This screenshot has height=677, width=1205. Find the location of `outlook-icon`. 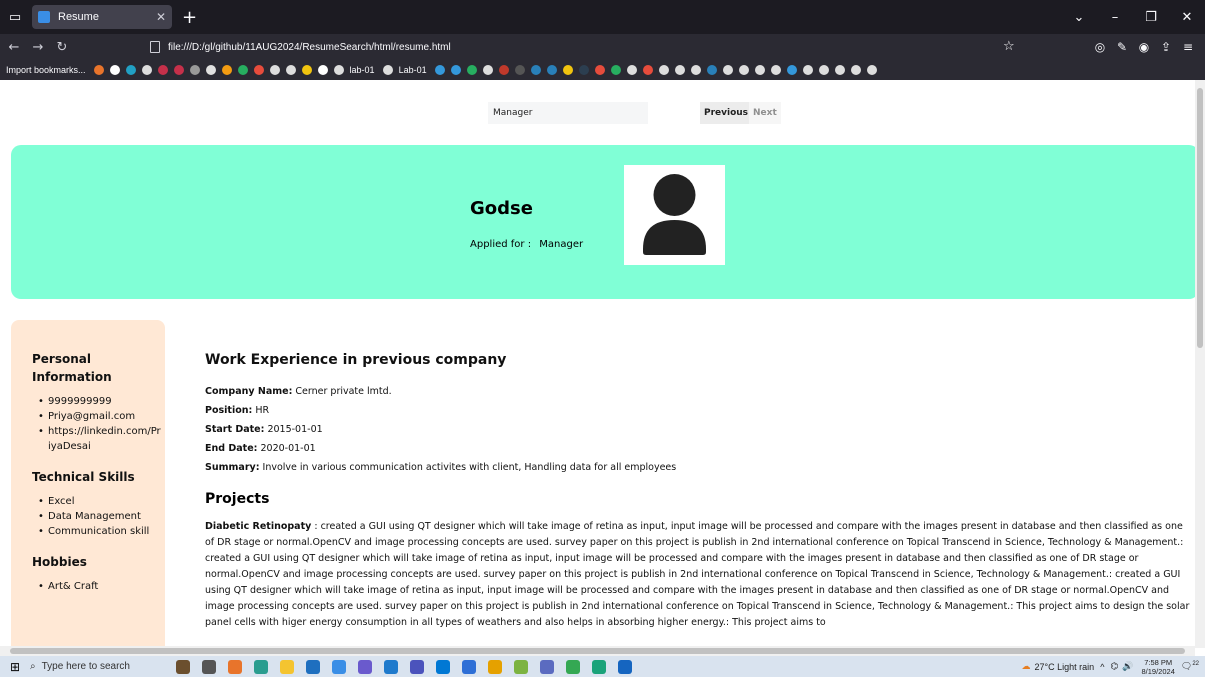

outlook-icon is located at coordinates (391, 666).